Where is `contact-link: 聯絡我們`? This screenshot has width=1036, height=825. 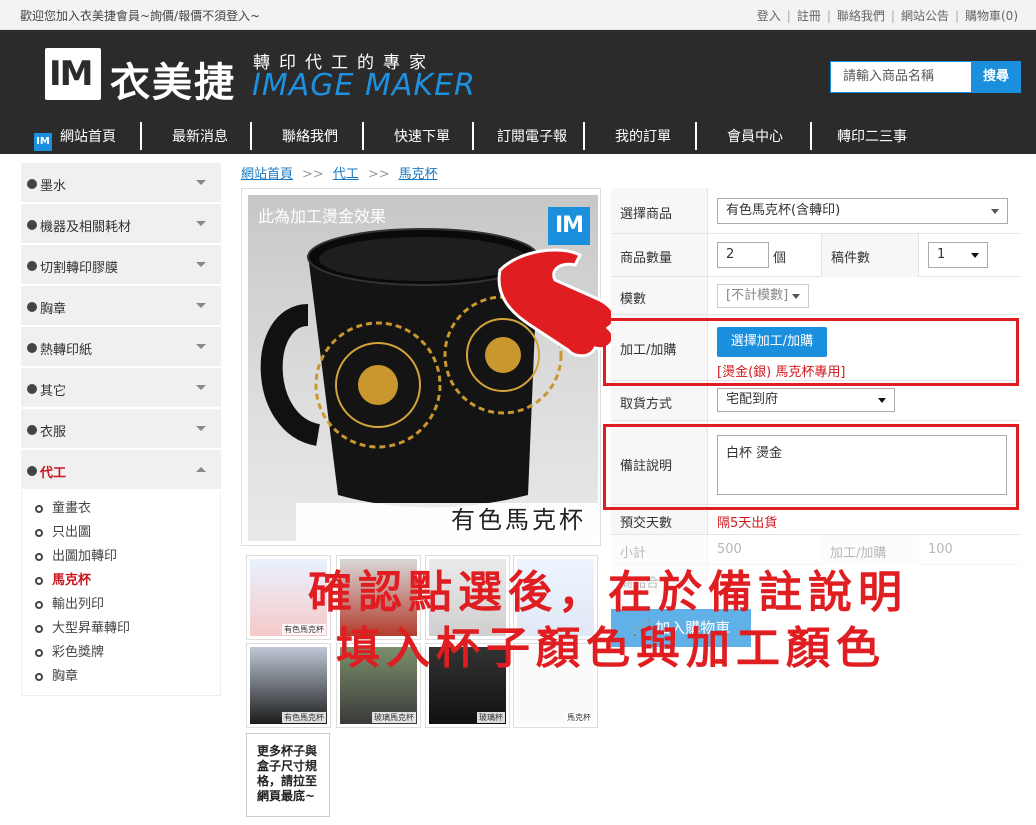 contact-link: 聯絡我們 is located at coordinates (861, 16).